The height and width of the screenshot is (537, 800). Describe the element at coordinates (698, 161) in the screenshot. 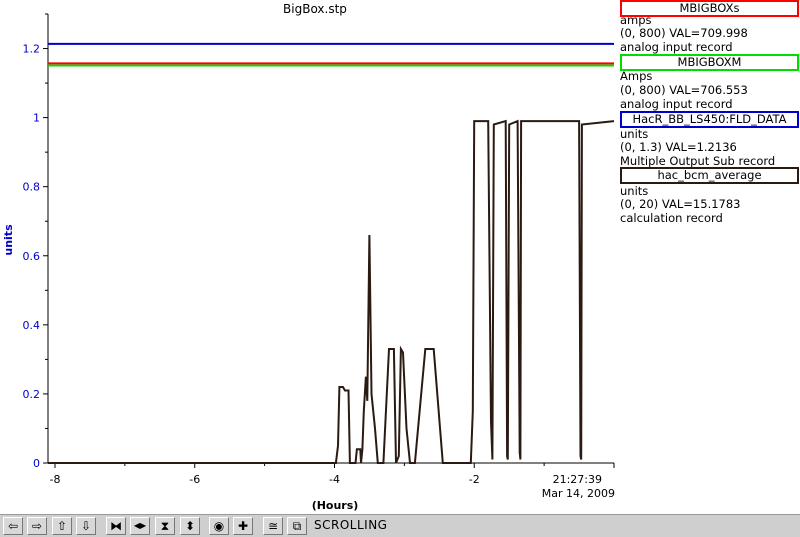

I see `legend-record-type: Multiple Output Sub record` at that location.